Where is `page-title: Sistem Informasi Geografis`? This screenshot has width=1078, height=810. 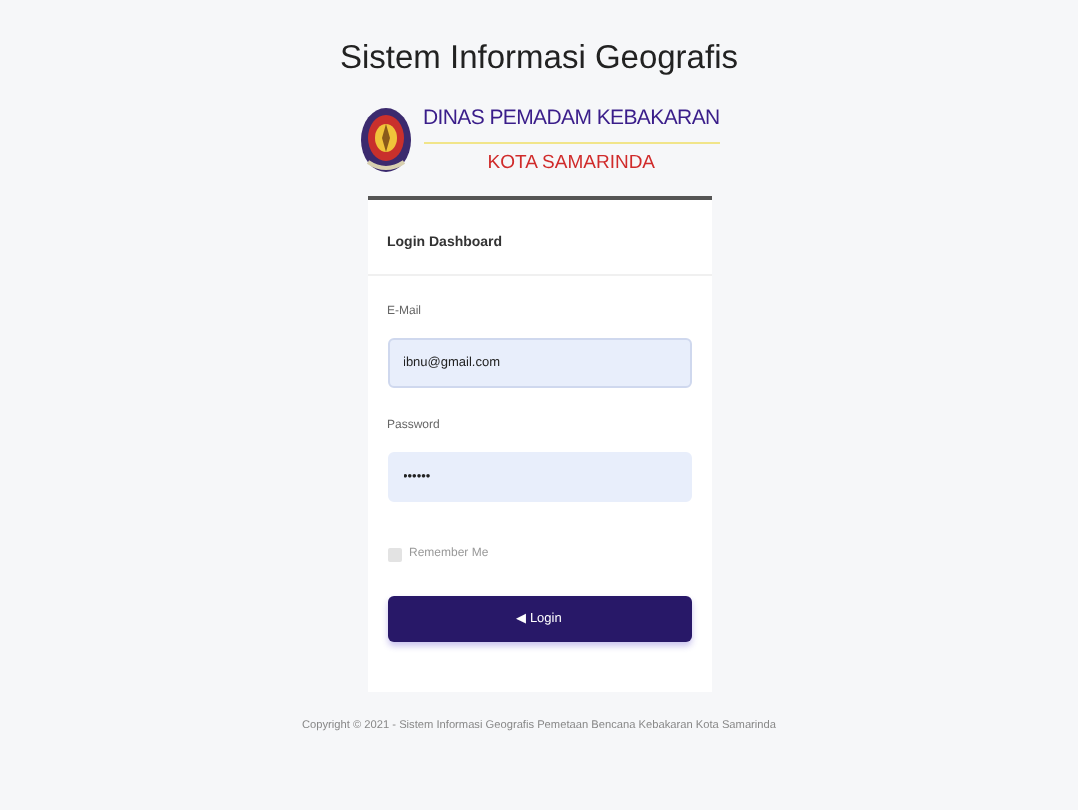 page-title: Sistem Informasi Geografis is located at coordinates (539, 59).